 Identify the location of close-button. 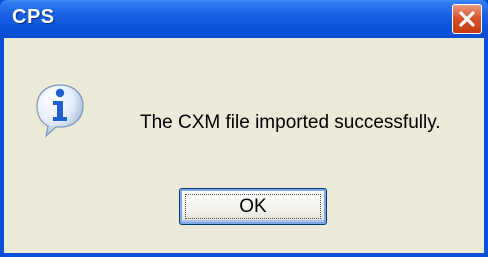
(467, 19).